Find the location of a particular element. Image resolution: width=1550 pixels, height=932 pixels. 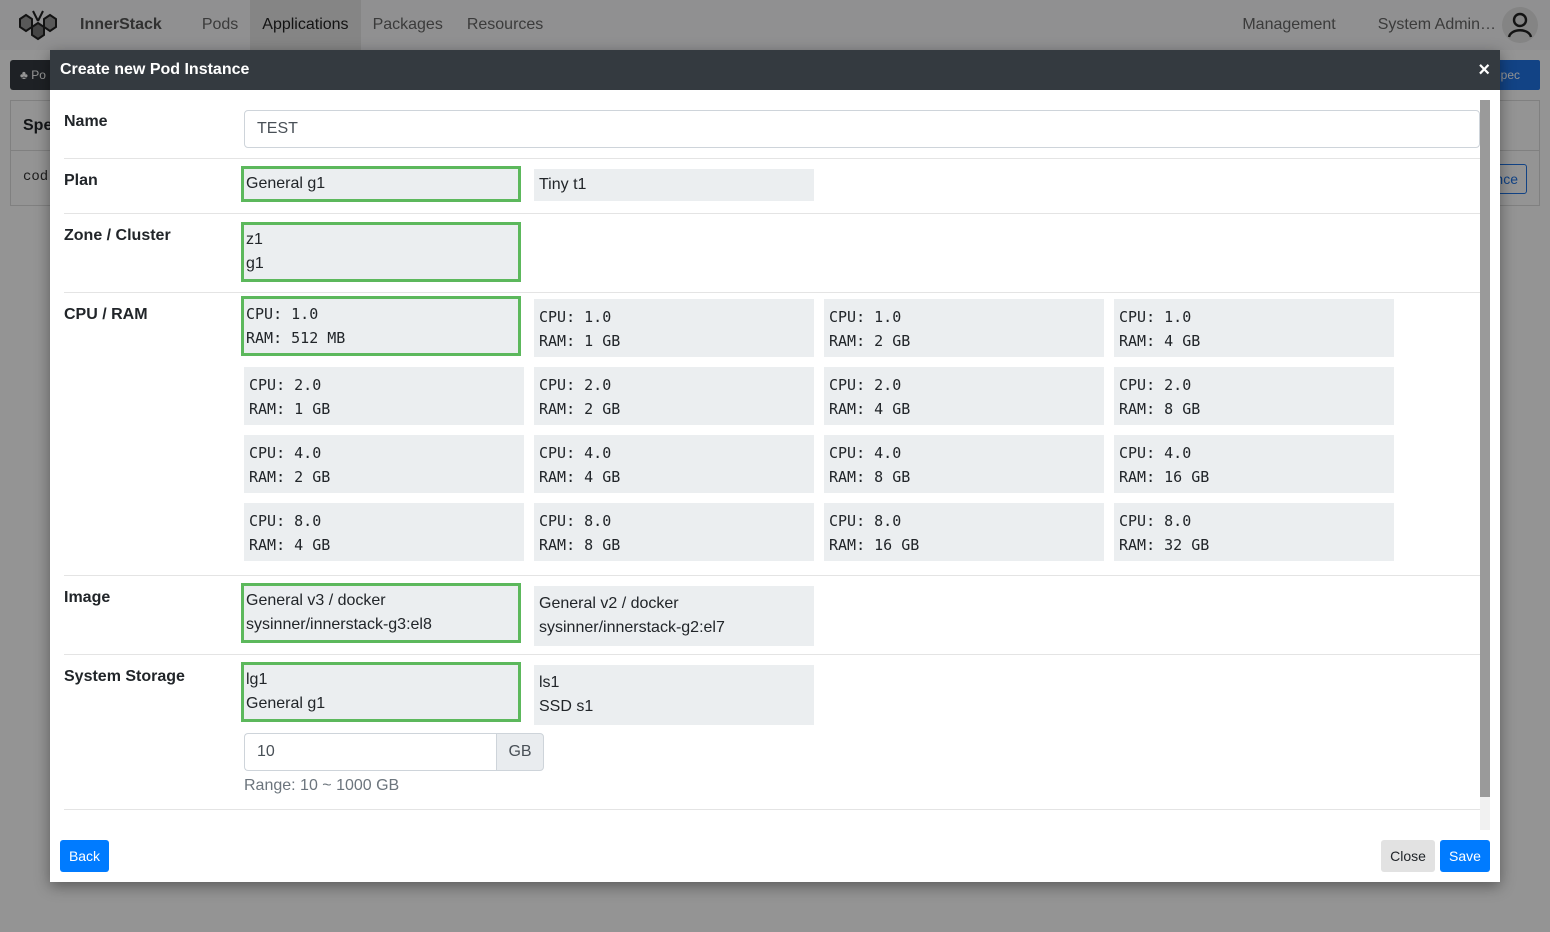

cpu-ram-option: CPU: 2.0 RAM: 8 GB is located at coordinates (1254, 396).